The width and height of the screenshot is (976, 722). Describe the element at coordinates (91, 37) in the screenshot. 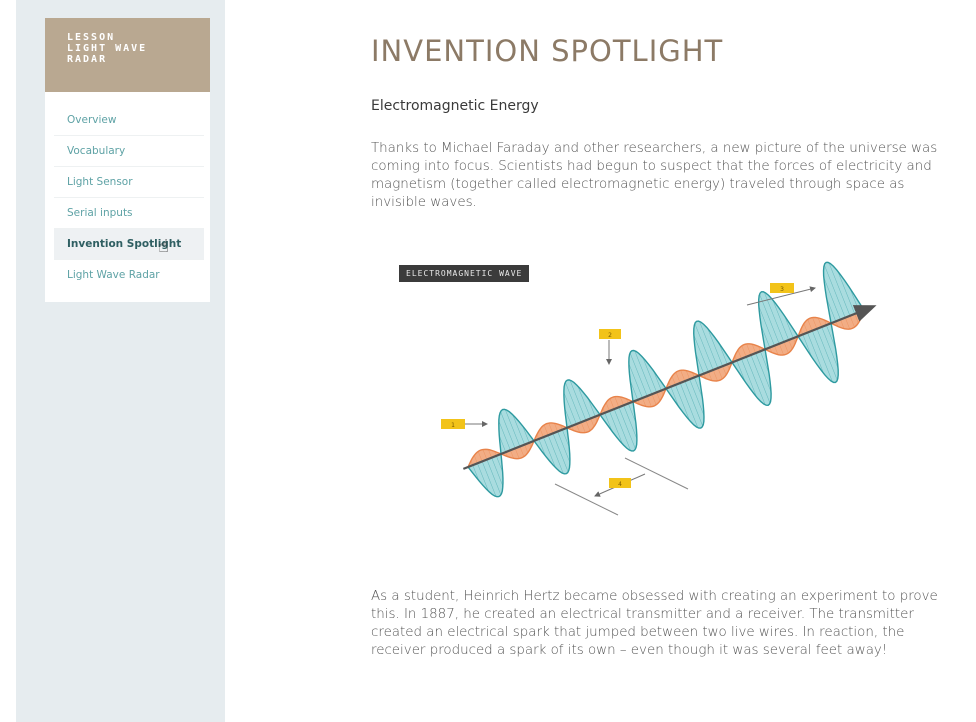

I see `lesson-line-1: LESSON` at that location.